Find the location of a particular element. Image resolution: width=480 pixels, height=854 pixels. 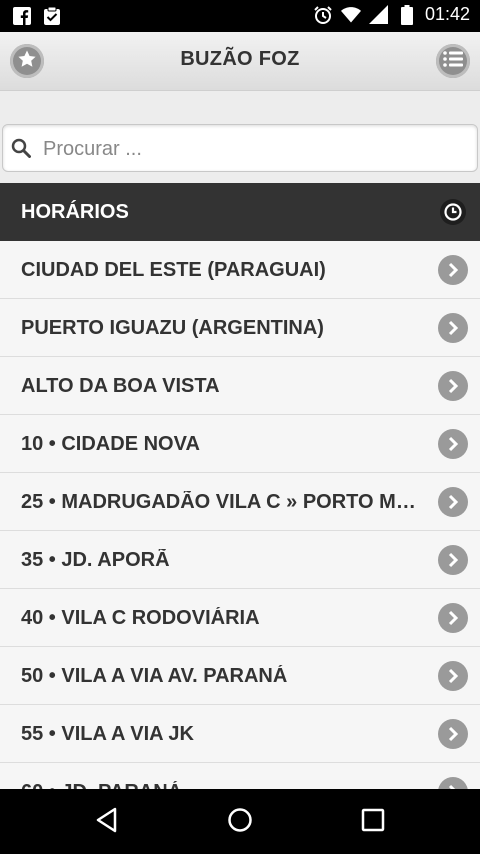

recents-icon is located at coordinates (373, 822).